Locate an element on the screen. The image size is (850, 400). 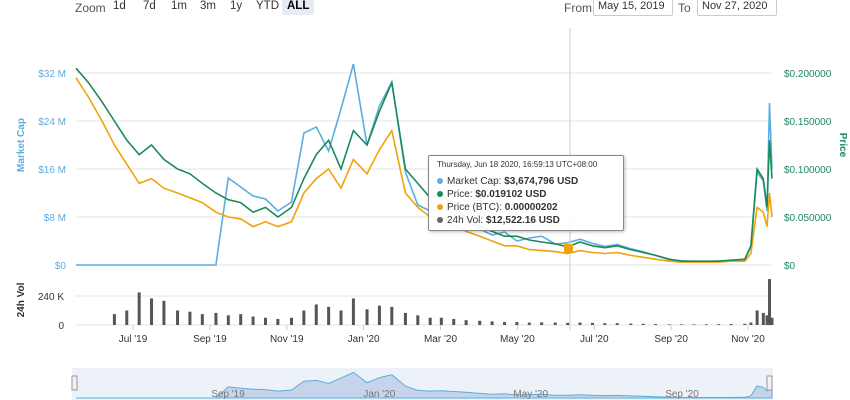
volume-dot-icon is located at coordinates (440, 220).